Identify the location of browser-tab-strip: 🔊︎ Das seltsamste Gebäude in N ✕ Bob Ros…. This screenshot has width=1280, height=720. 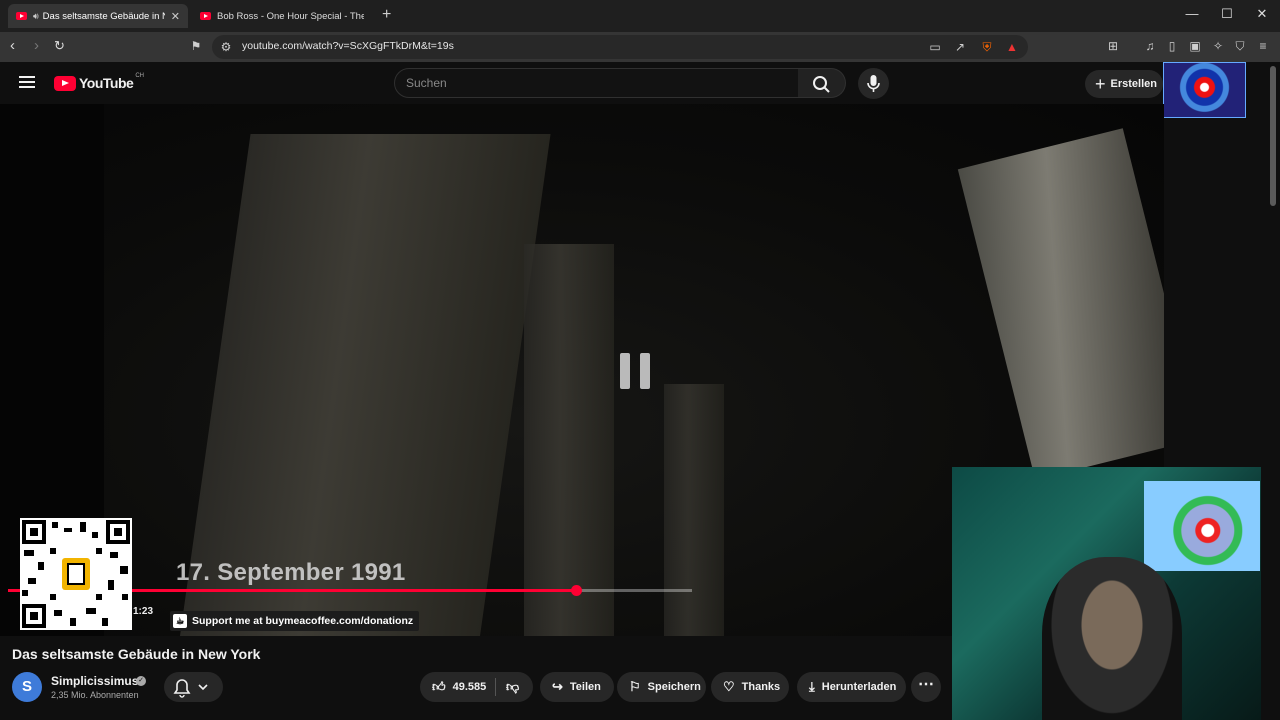
(640, 16).